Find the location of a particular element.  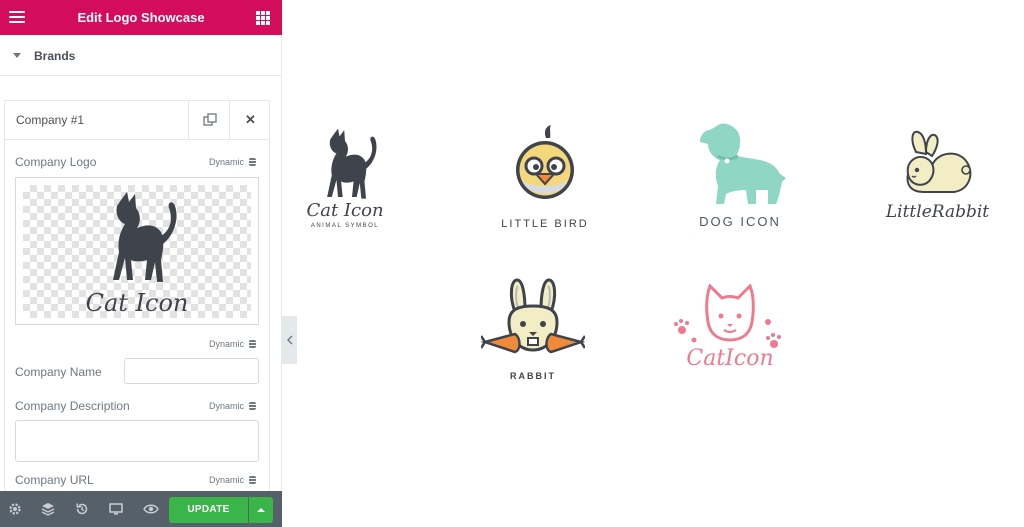

dynamic-tags-url: Dynamic is located at coordinates (233, 480).